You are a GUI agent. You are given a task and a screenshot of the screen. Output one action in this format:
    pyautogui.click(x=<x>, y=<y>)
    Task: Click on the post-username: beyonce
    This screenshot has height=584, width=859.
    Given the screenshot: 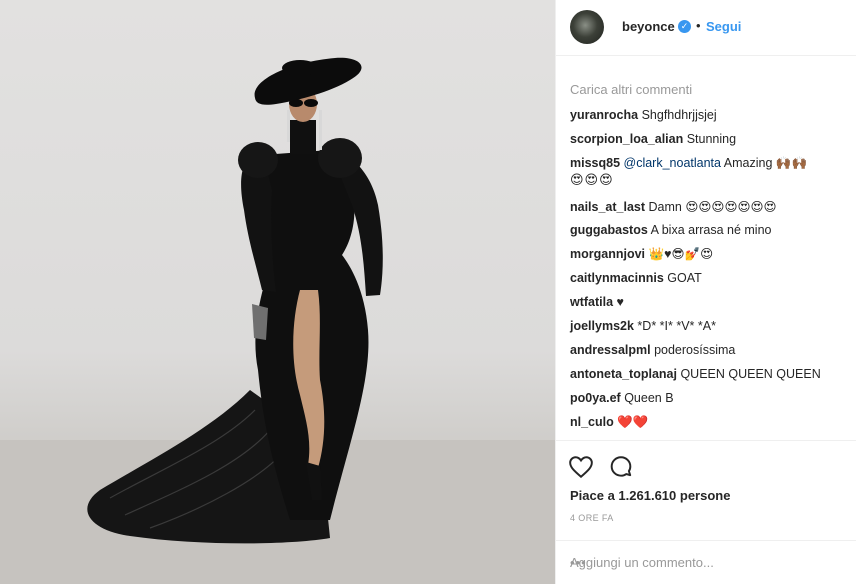 What is the action you would take?
    pyautogui.click(x=648, y=26)
    